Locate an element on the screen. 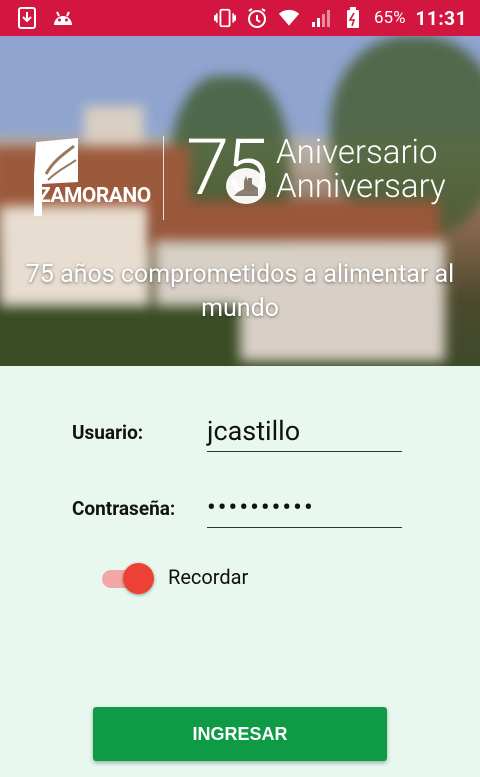  login-button: INGRESAR is located at coordinates (240, 734).